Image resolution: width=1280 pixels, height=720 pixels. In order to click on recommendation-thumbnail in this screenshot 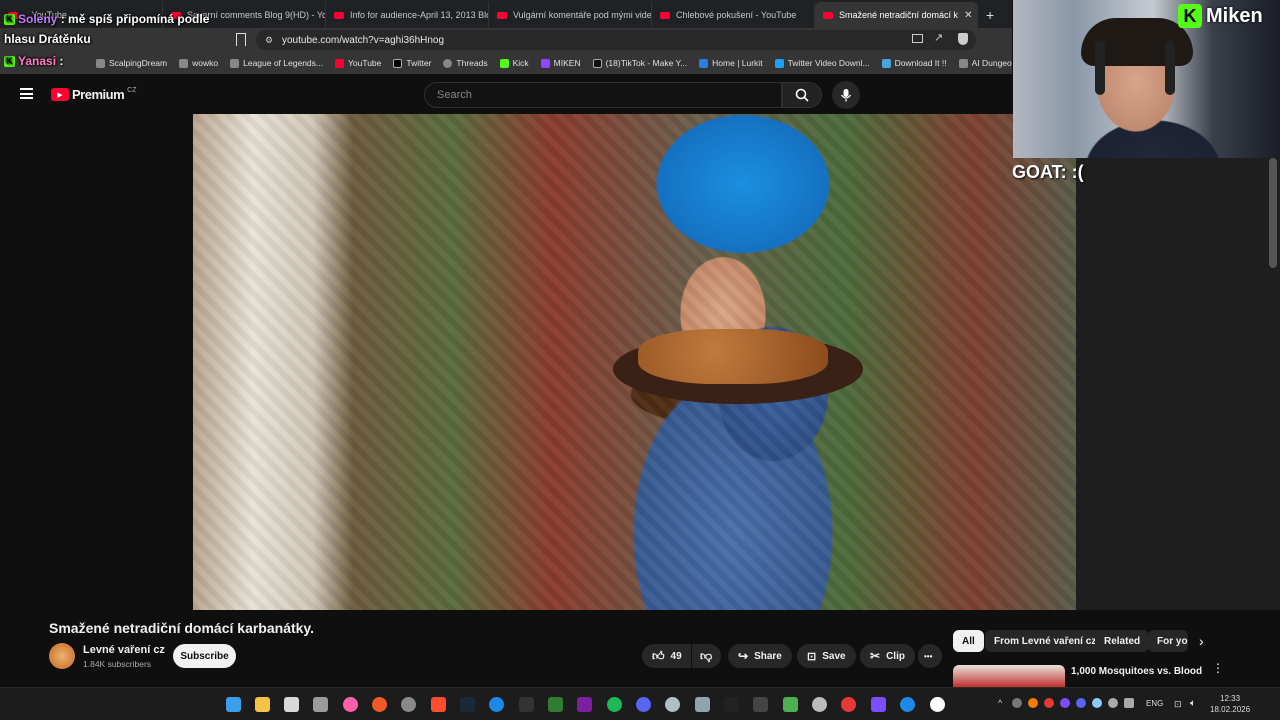, I will do `click(1009, 676)`.